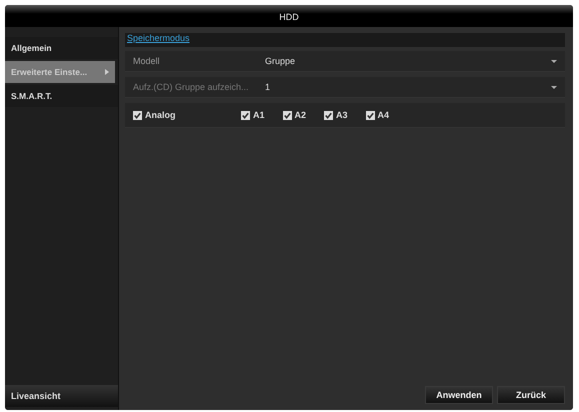 Image resolution: width=579 pixels, height=412 pixels. Describe the element at coordinates (336, 115) in the screenshot. I see `checkbox: A3` at that location.